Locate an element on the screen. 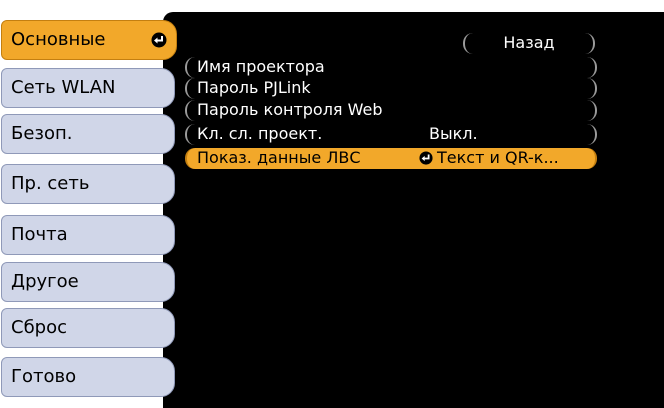 Image resolution: width=664 pixels, height=408 pixels. sidebar-item-label: Другое is located at coordinates (45, 281).